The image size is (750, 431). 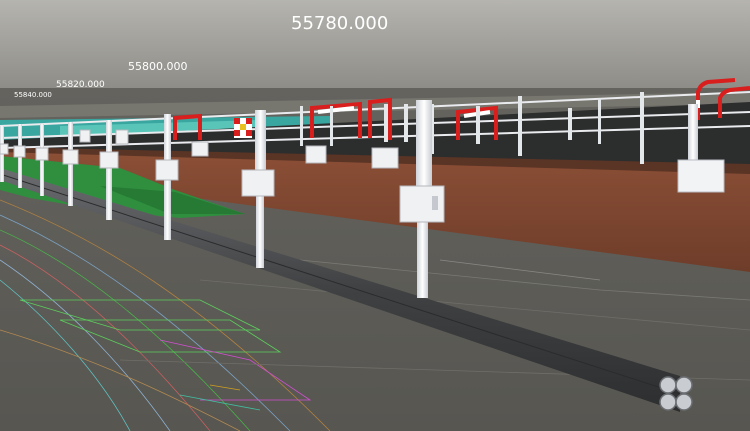 What do you see at coordinates (339, 23) in the screenshot?
I see `station-label-55780: 55780.000` at bounding box center [339, 23].